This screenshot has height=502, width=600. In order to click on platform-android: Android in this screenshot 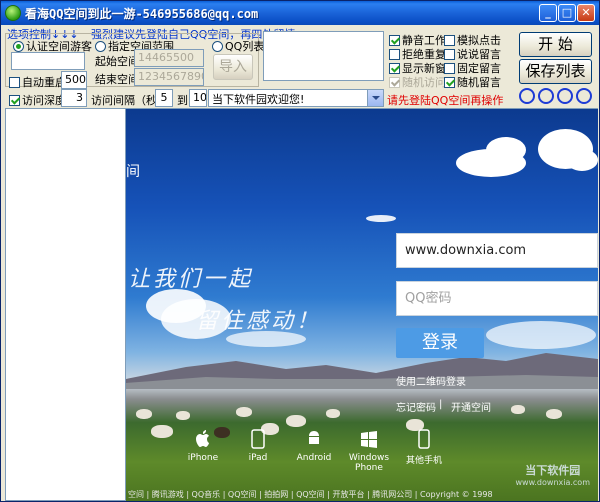, I will do `click(314, 446)`.